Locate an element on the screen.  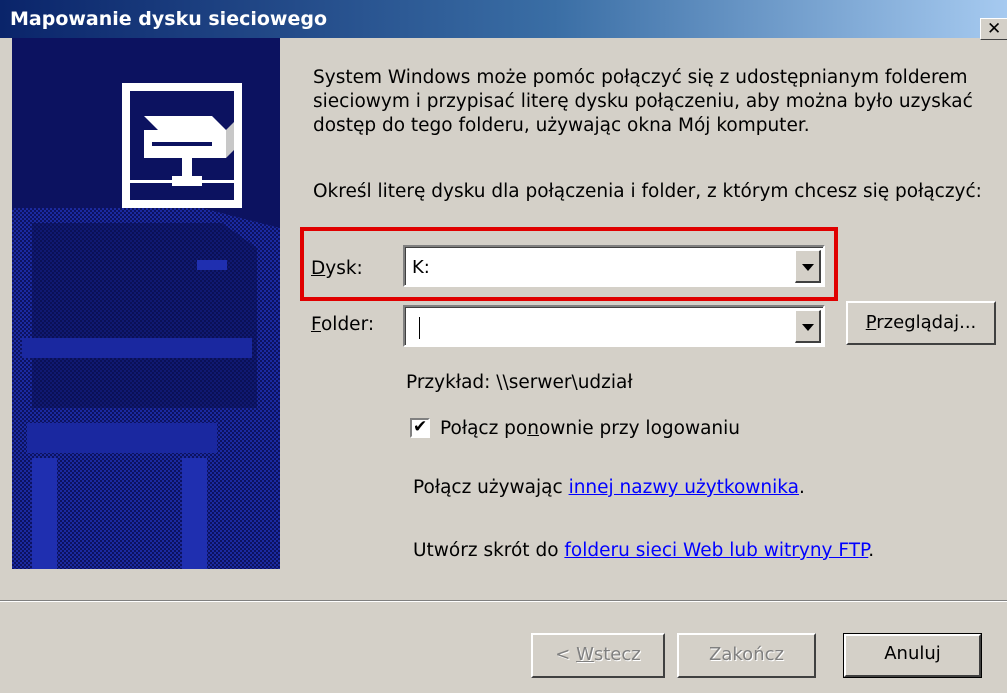
close-button: ✕ is located at coordinates (993, 29).